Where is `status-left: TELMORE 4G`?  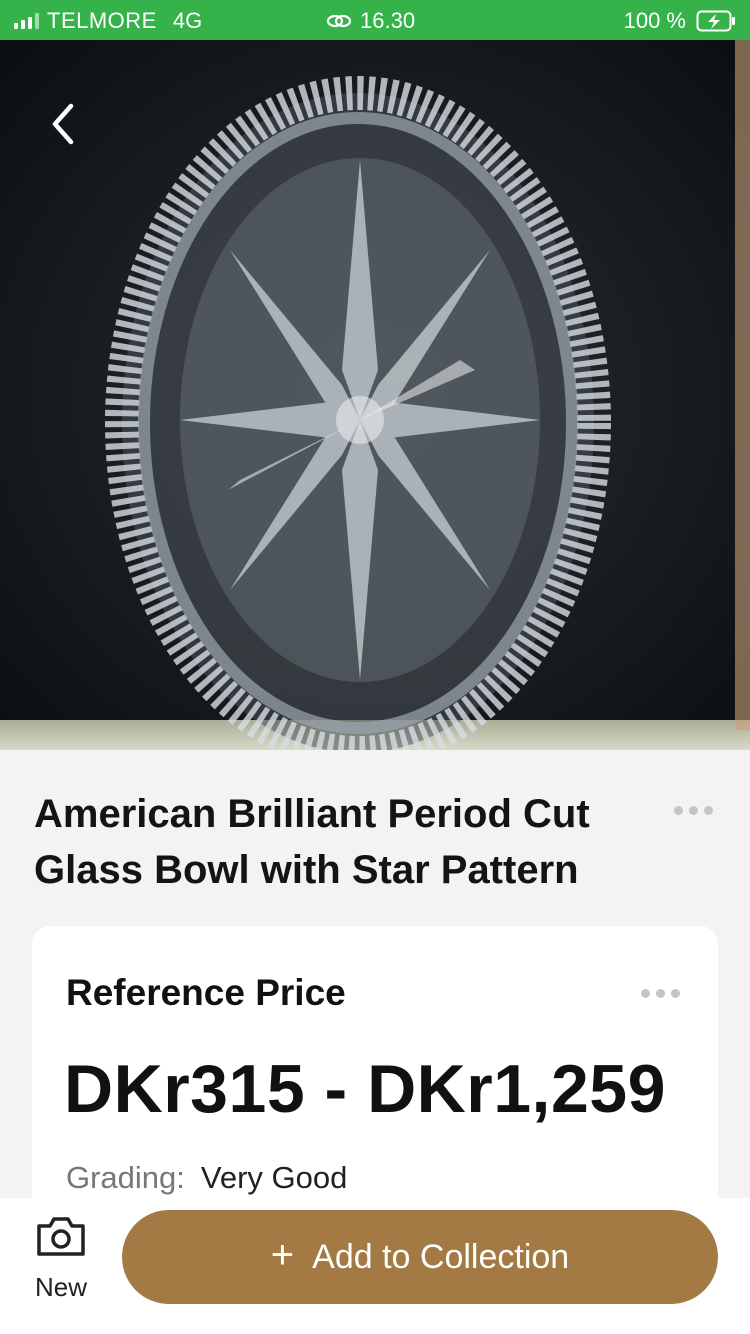
status-left: TELMORE 4G is located at coordinates (108, 21).